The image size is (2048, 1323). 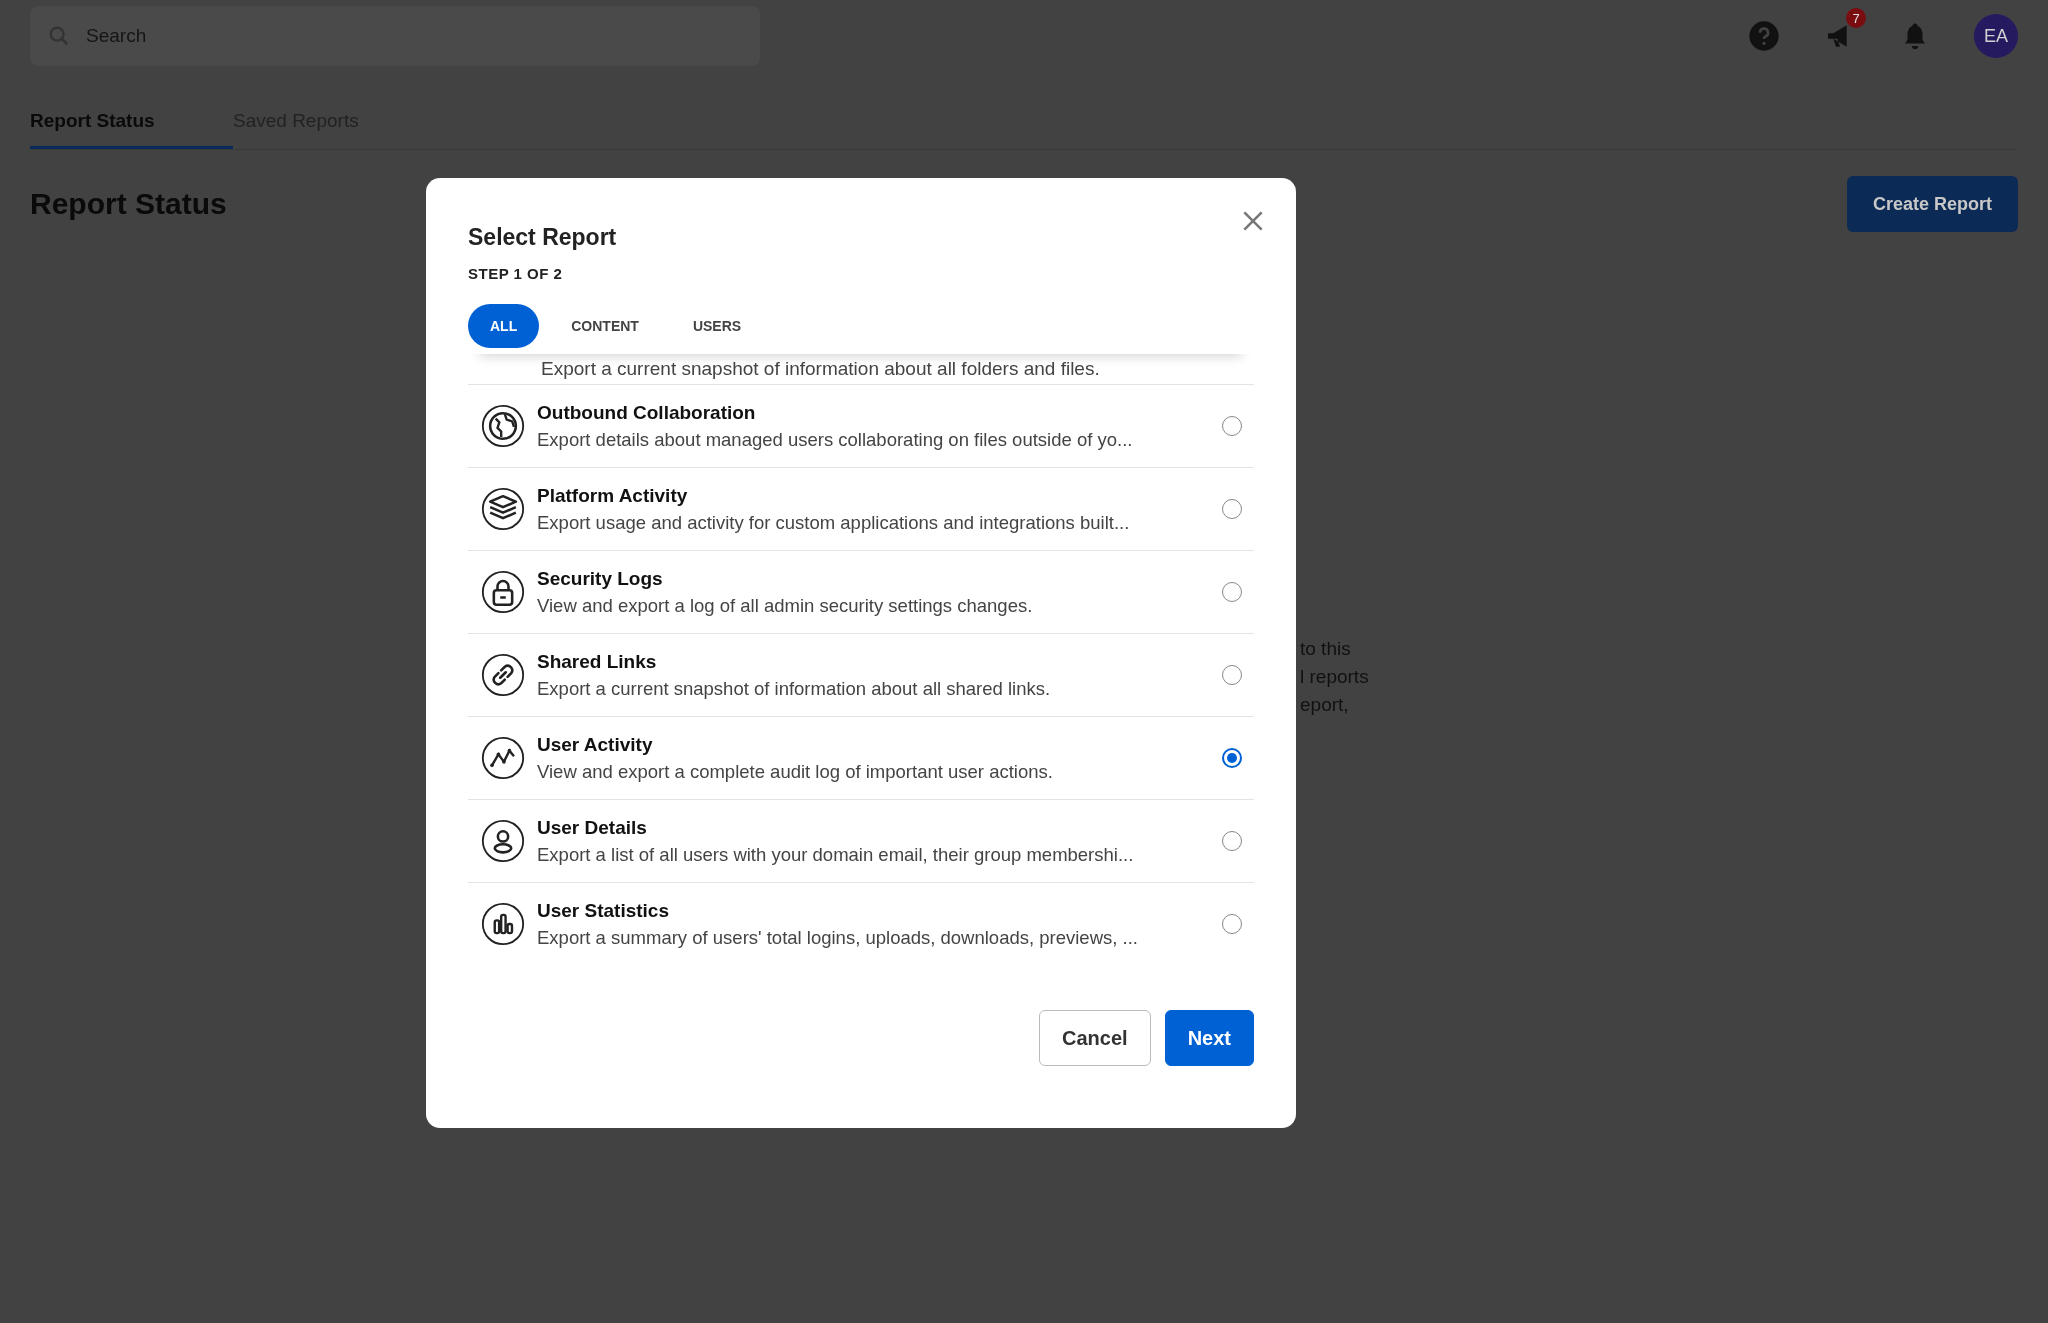 I want to click on search-icon, so click(x=59, y=36).